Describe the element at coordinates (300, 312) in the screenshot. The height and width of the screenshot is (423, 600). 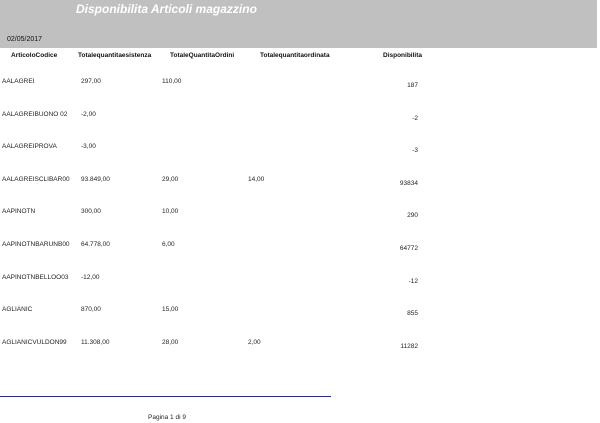
I see `table-row: AGLIANIC 870,00 15,00 855` at that location.